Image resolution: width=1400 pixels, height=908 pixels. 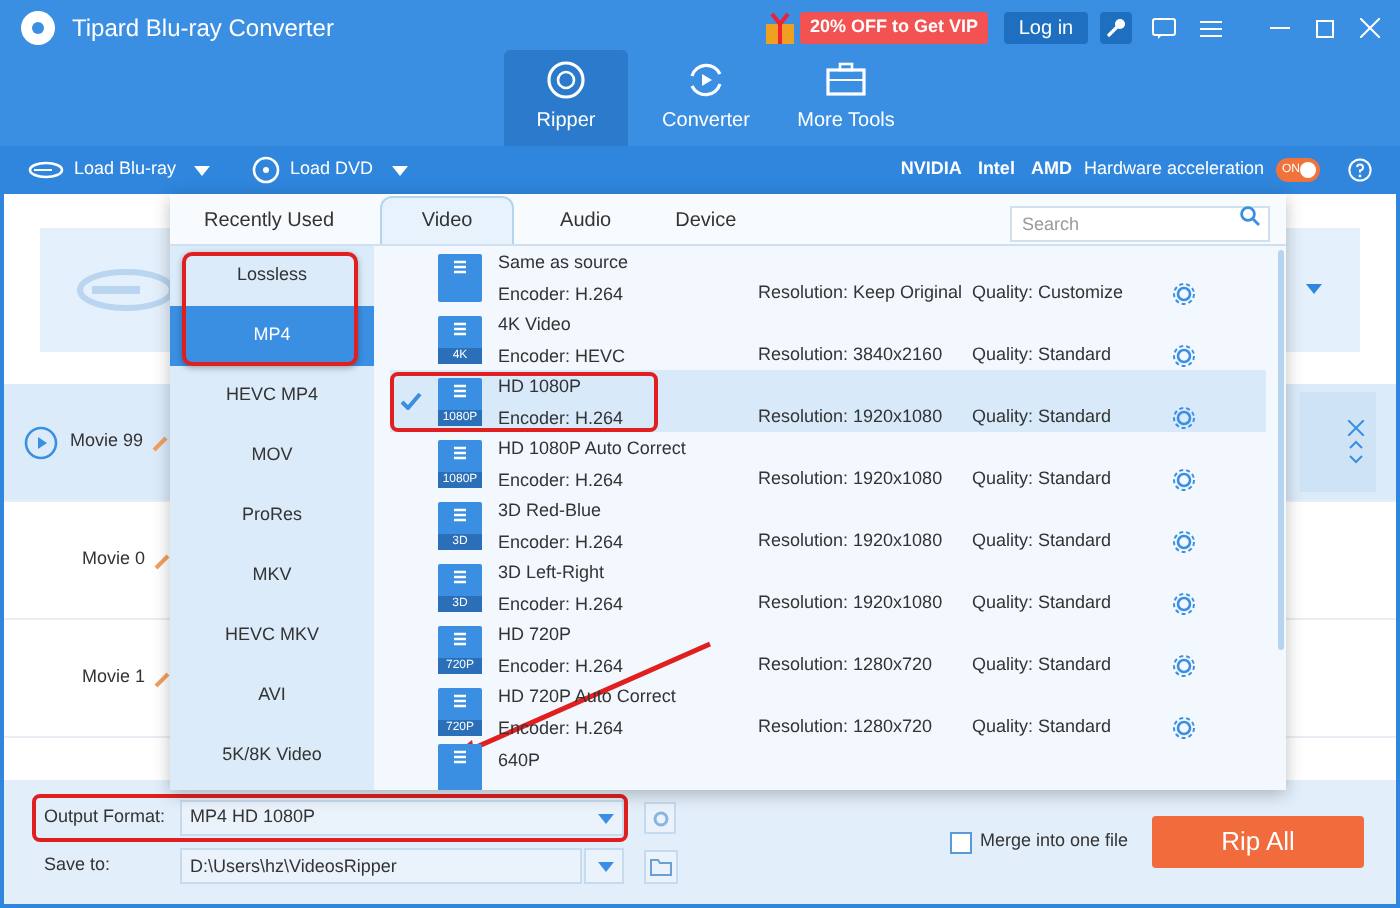 What do you see at coordinates (1280, 450) in the screenshot?
I see `scrollbar-thumb` at bounding box center [1280, 450].